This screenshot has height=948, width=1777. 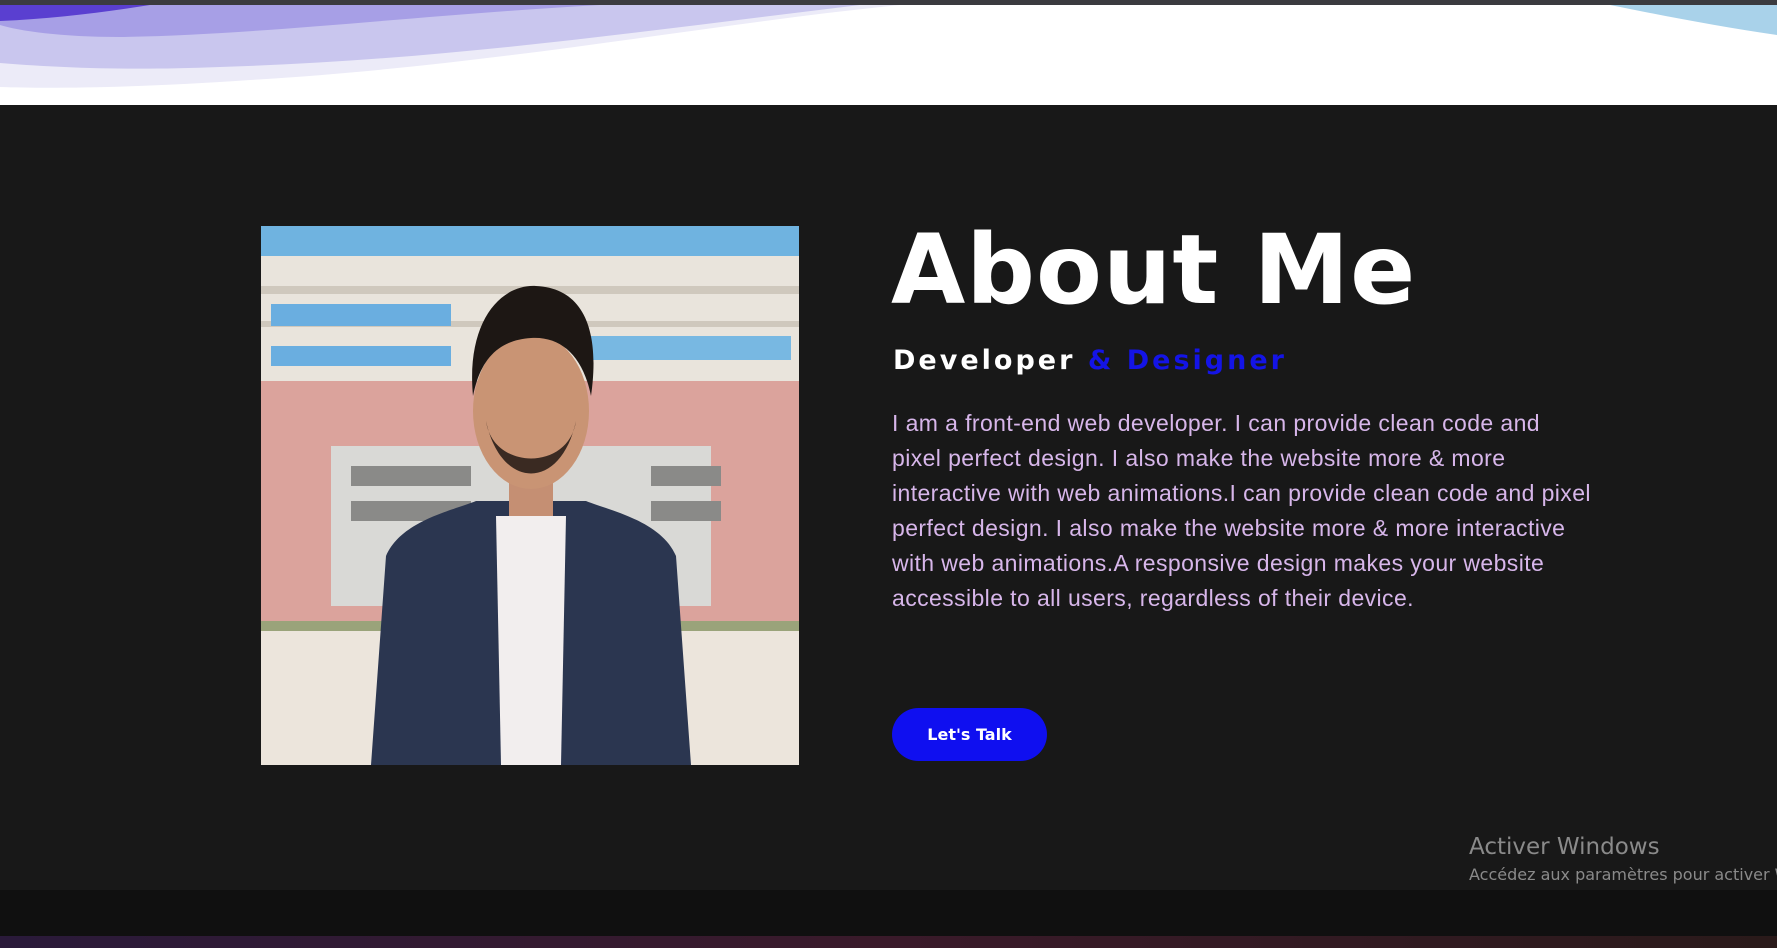 What do you see at coordinates (984, 360) in the screenshot?
I see `role-primary: Developer` at bounding box center [984, 360].